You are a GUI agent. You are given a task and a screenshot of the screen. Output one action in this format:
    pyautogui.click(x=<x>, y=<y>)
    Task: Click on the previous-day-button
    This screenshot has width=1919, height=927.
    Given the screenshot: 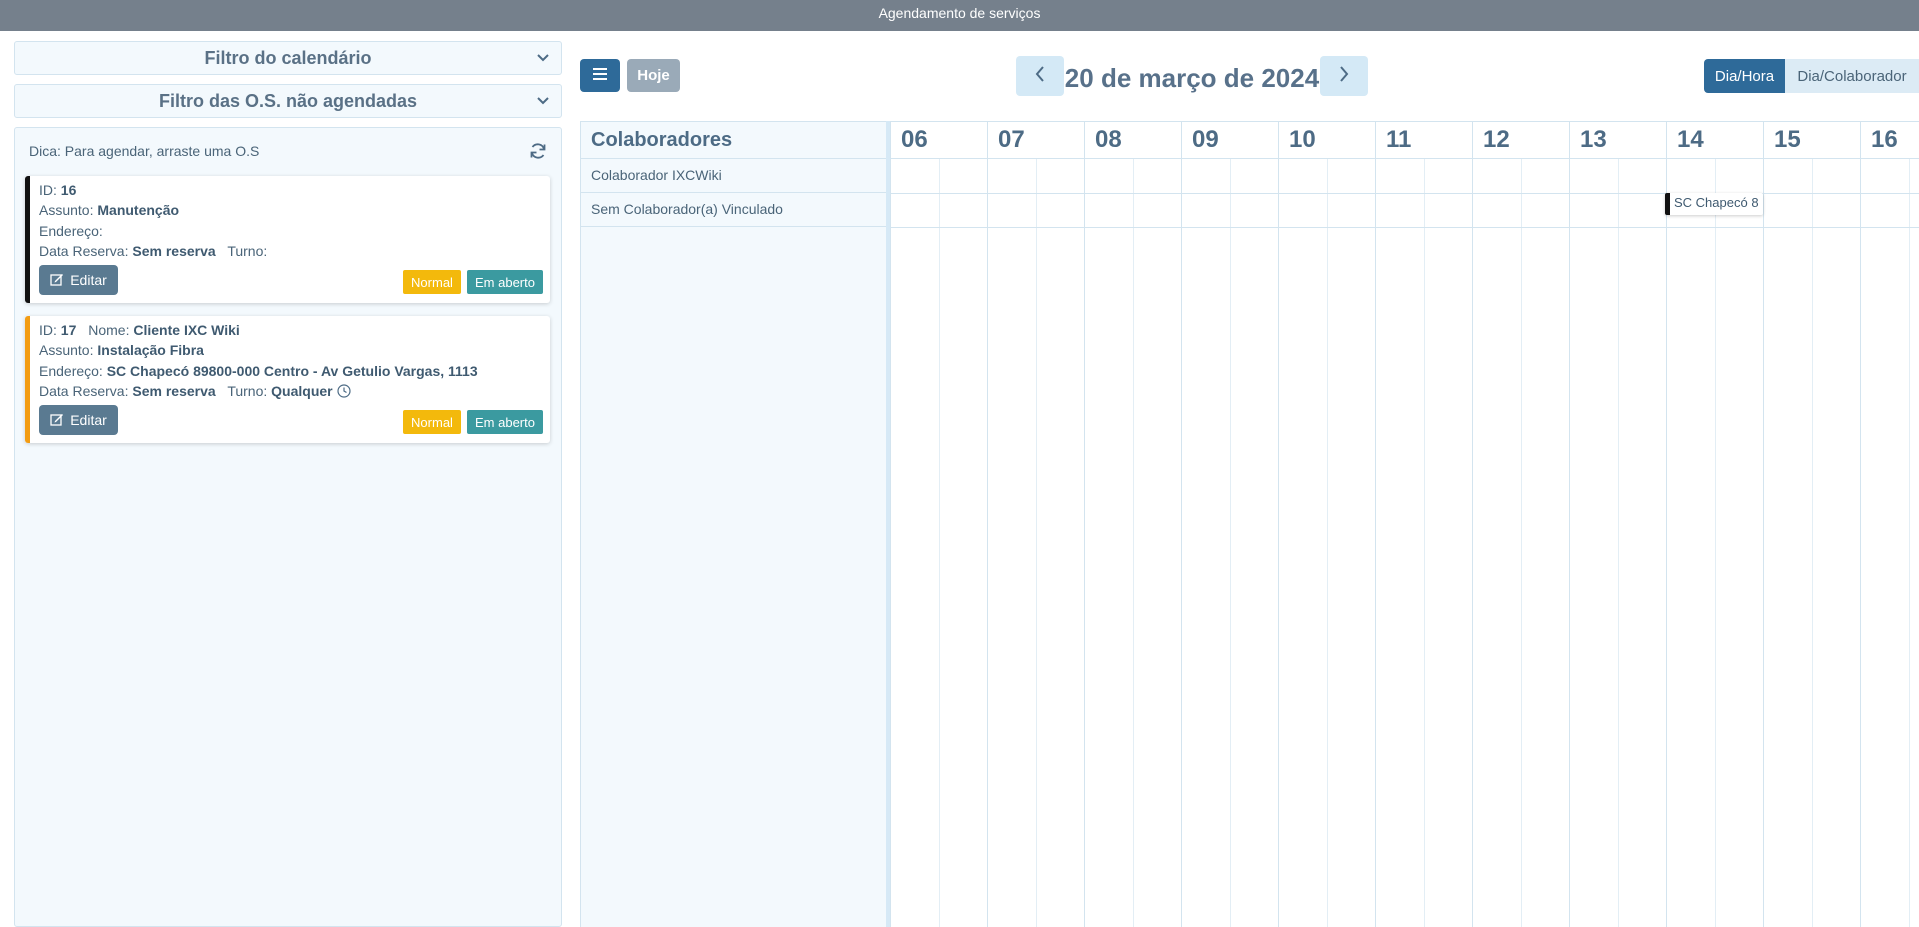 What is the action you would take?
    pyautogui.click(x=1040, y=76)
    